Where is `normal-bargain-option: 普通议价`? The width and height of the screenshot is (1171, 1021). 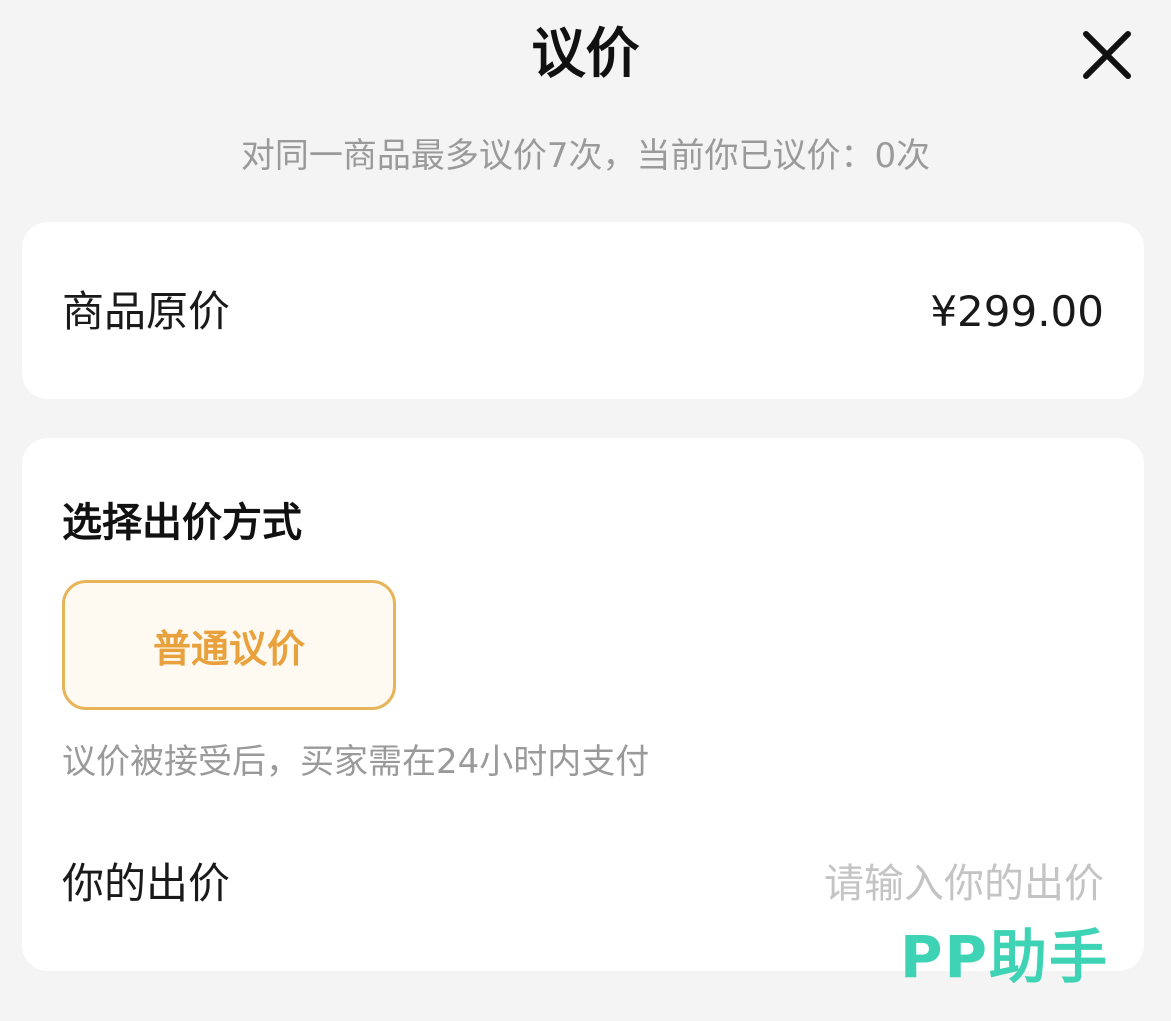
normal-bargain-option: 普通议价 is located at coordinates (229, 645).